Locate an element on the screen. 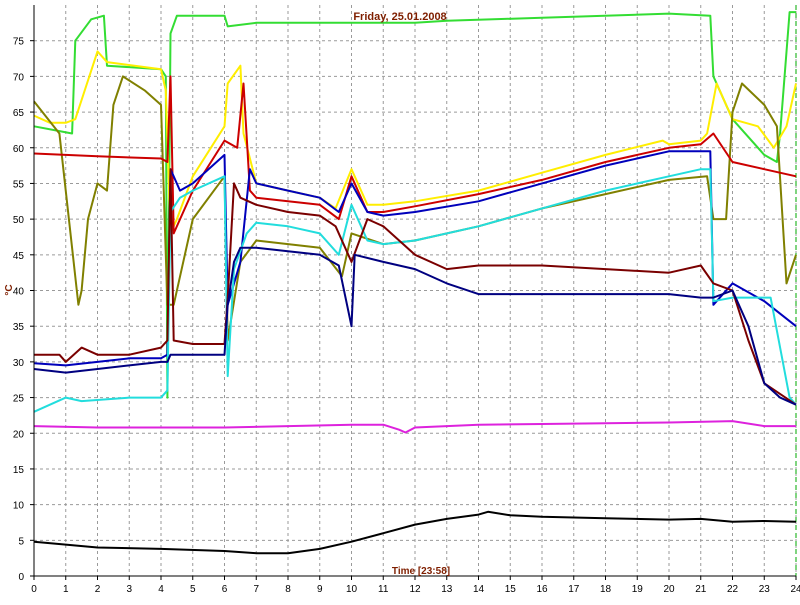 Image resolution: width=800 pixels, height=605 pixels. y-tick-label: 25 is located at coordinates (19, 399).